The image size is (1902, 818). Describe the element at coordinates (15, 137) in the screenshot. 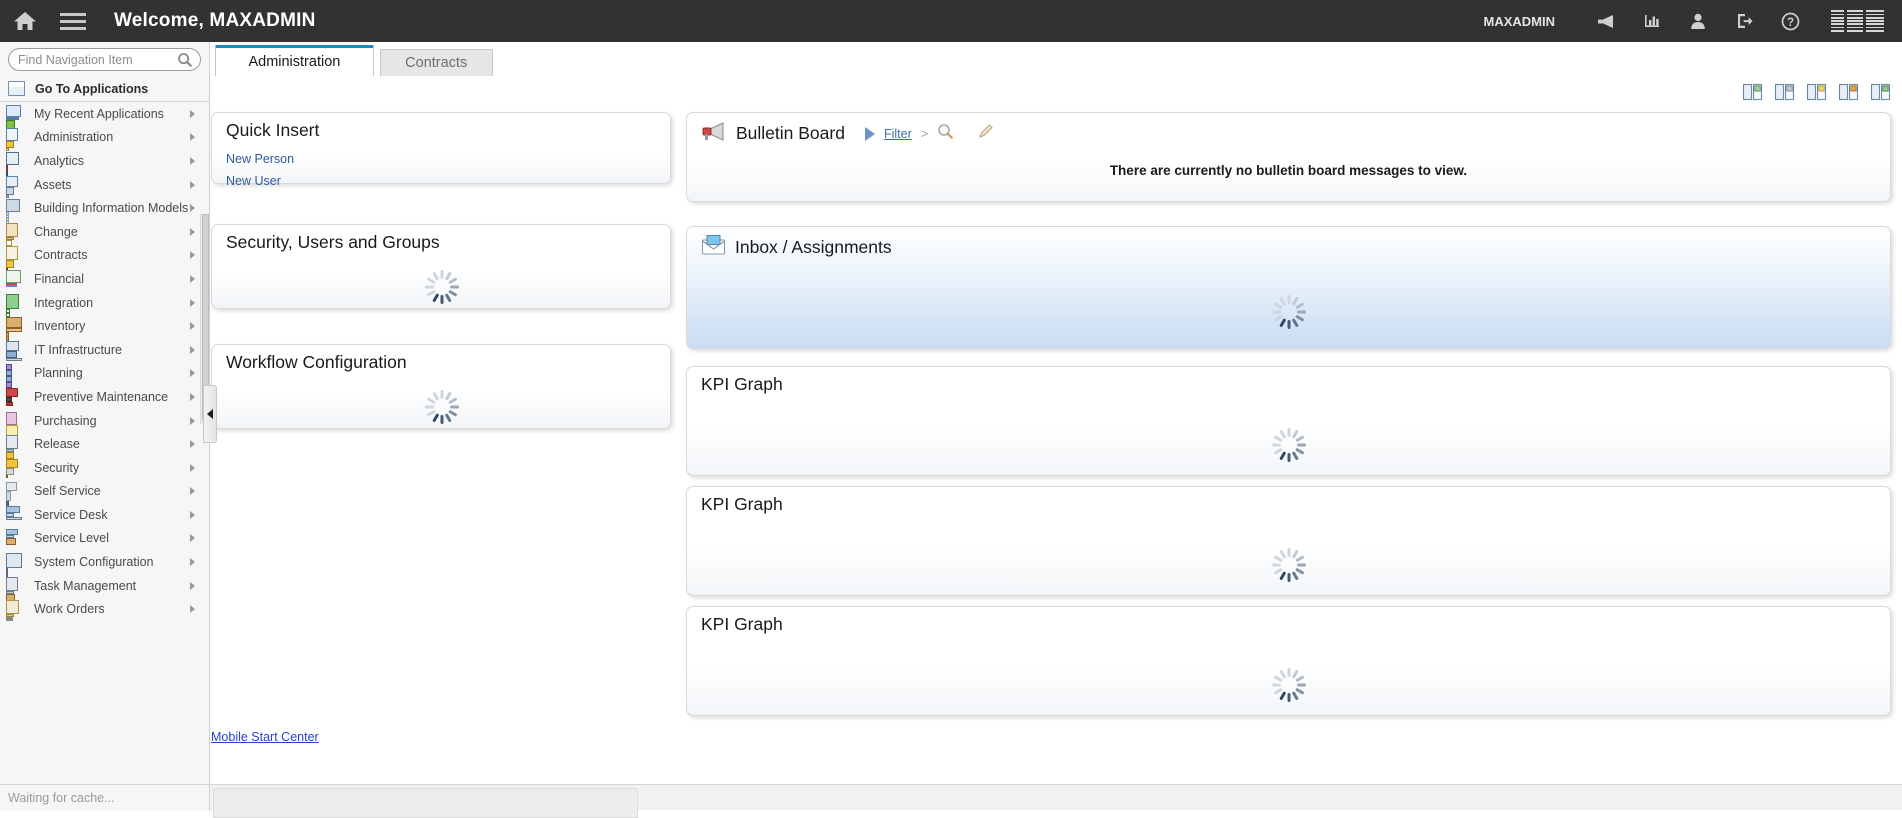

I see `administration-key-icon` at that location.